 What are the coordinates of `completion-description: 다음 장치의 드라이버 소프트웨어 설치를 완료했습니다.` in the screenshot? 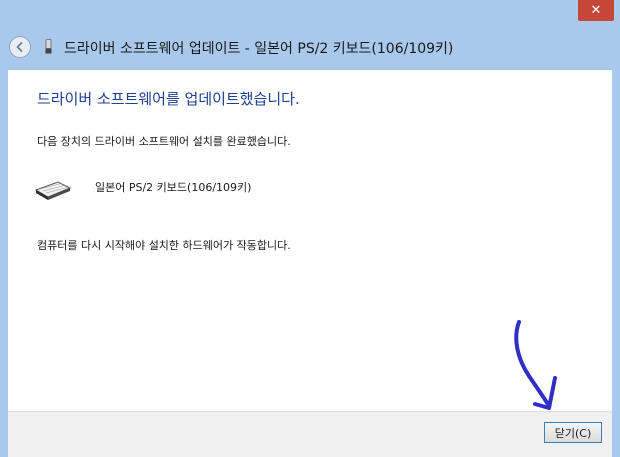 It's located at (164, 141).